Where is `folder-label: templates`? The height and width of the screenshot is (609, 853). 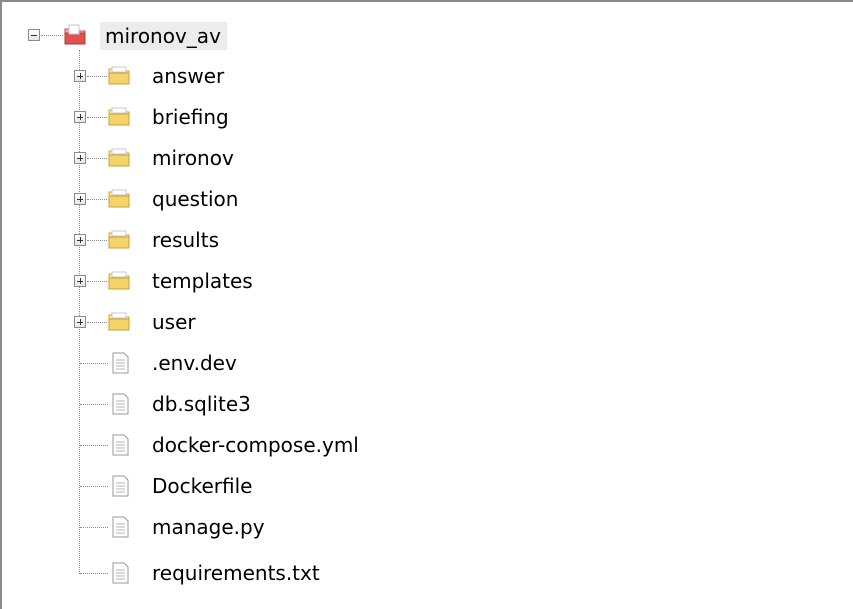
folder-label: templates is located at coordinates (202, 281).